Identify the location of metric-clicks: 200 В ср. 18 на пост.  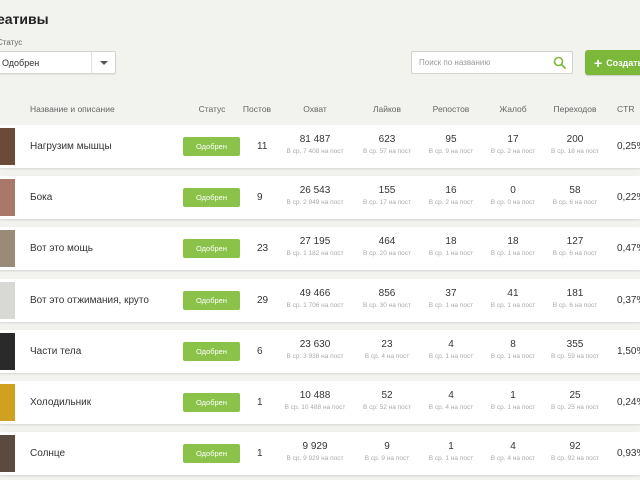
(575, 144).